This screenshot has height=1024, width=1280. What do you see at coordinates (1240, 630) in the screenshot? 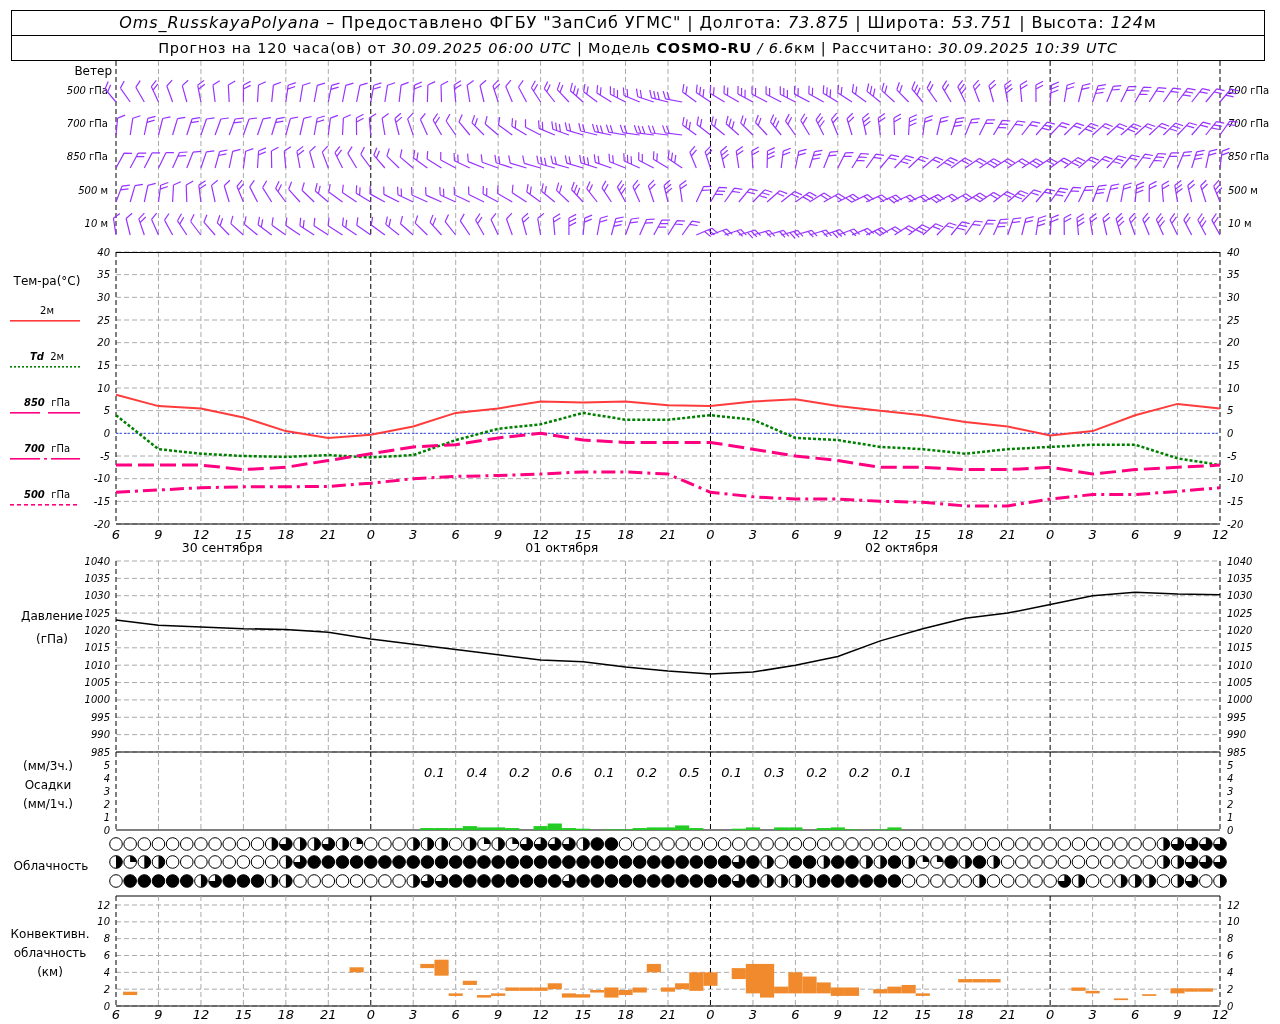
I see `axis-label: 1020` at bounding box center [1240, 630].